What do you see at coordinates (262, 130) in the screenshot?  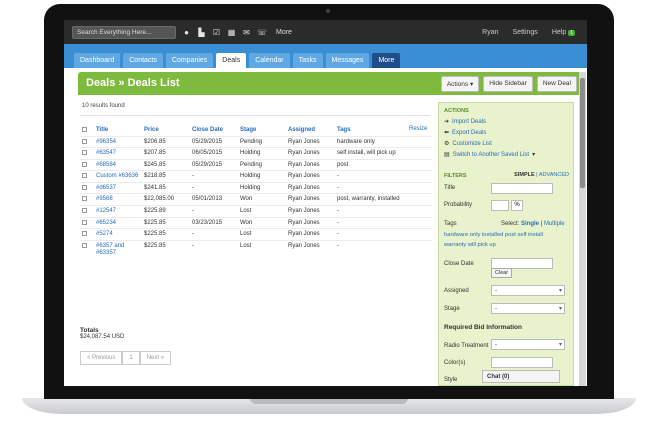 I see `col-stage: Stage` at bounding box center [262, 130].